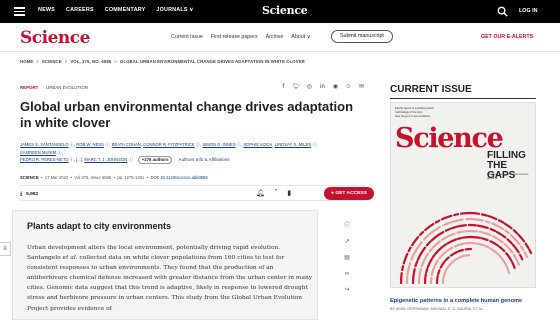 Image resolution: width=560 pixels, height=320 pixels. What do you see at coordinates (21, 194) in the screenshot?
I see `download-icon: ⤓` at bounding box center [21, 194].